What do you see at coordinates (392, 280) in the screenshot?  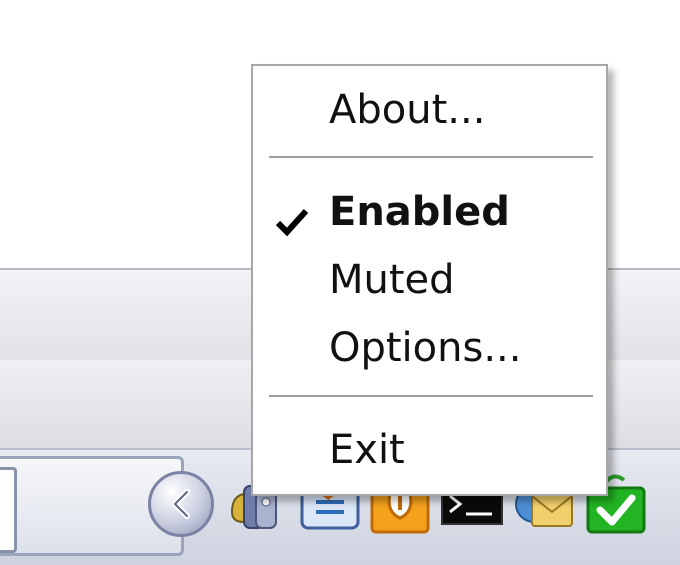 I see `menu-item-label: Muted` at bounding box center [392, 280].